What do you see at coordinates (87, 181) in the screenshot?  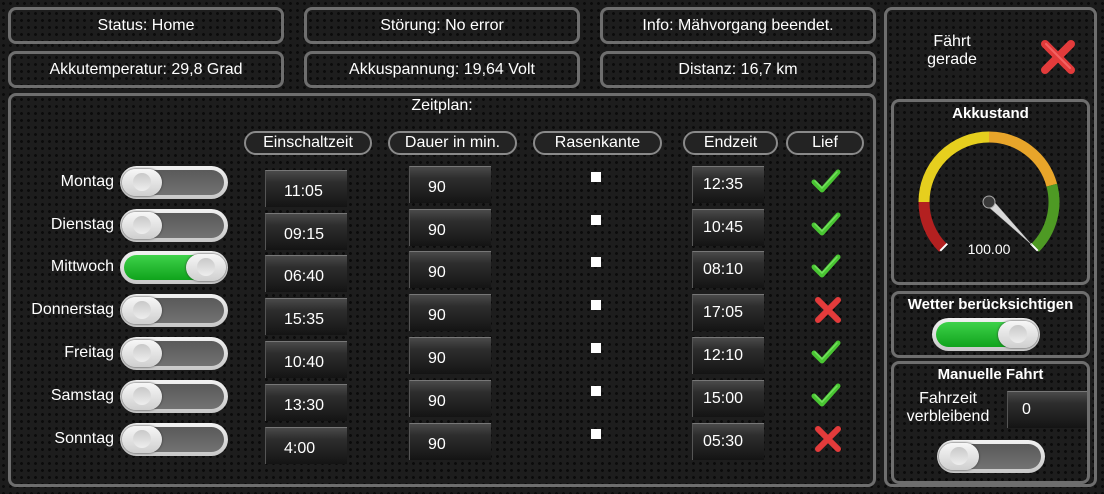 I see `day-label: Montag` at bounding box center [87, 181].